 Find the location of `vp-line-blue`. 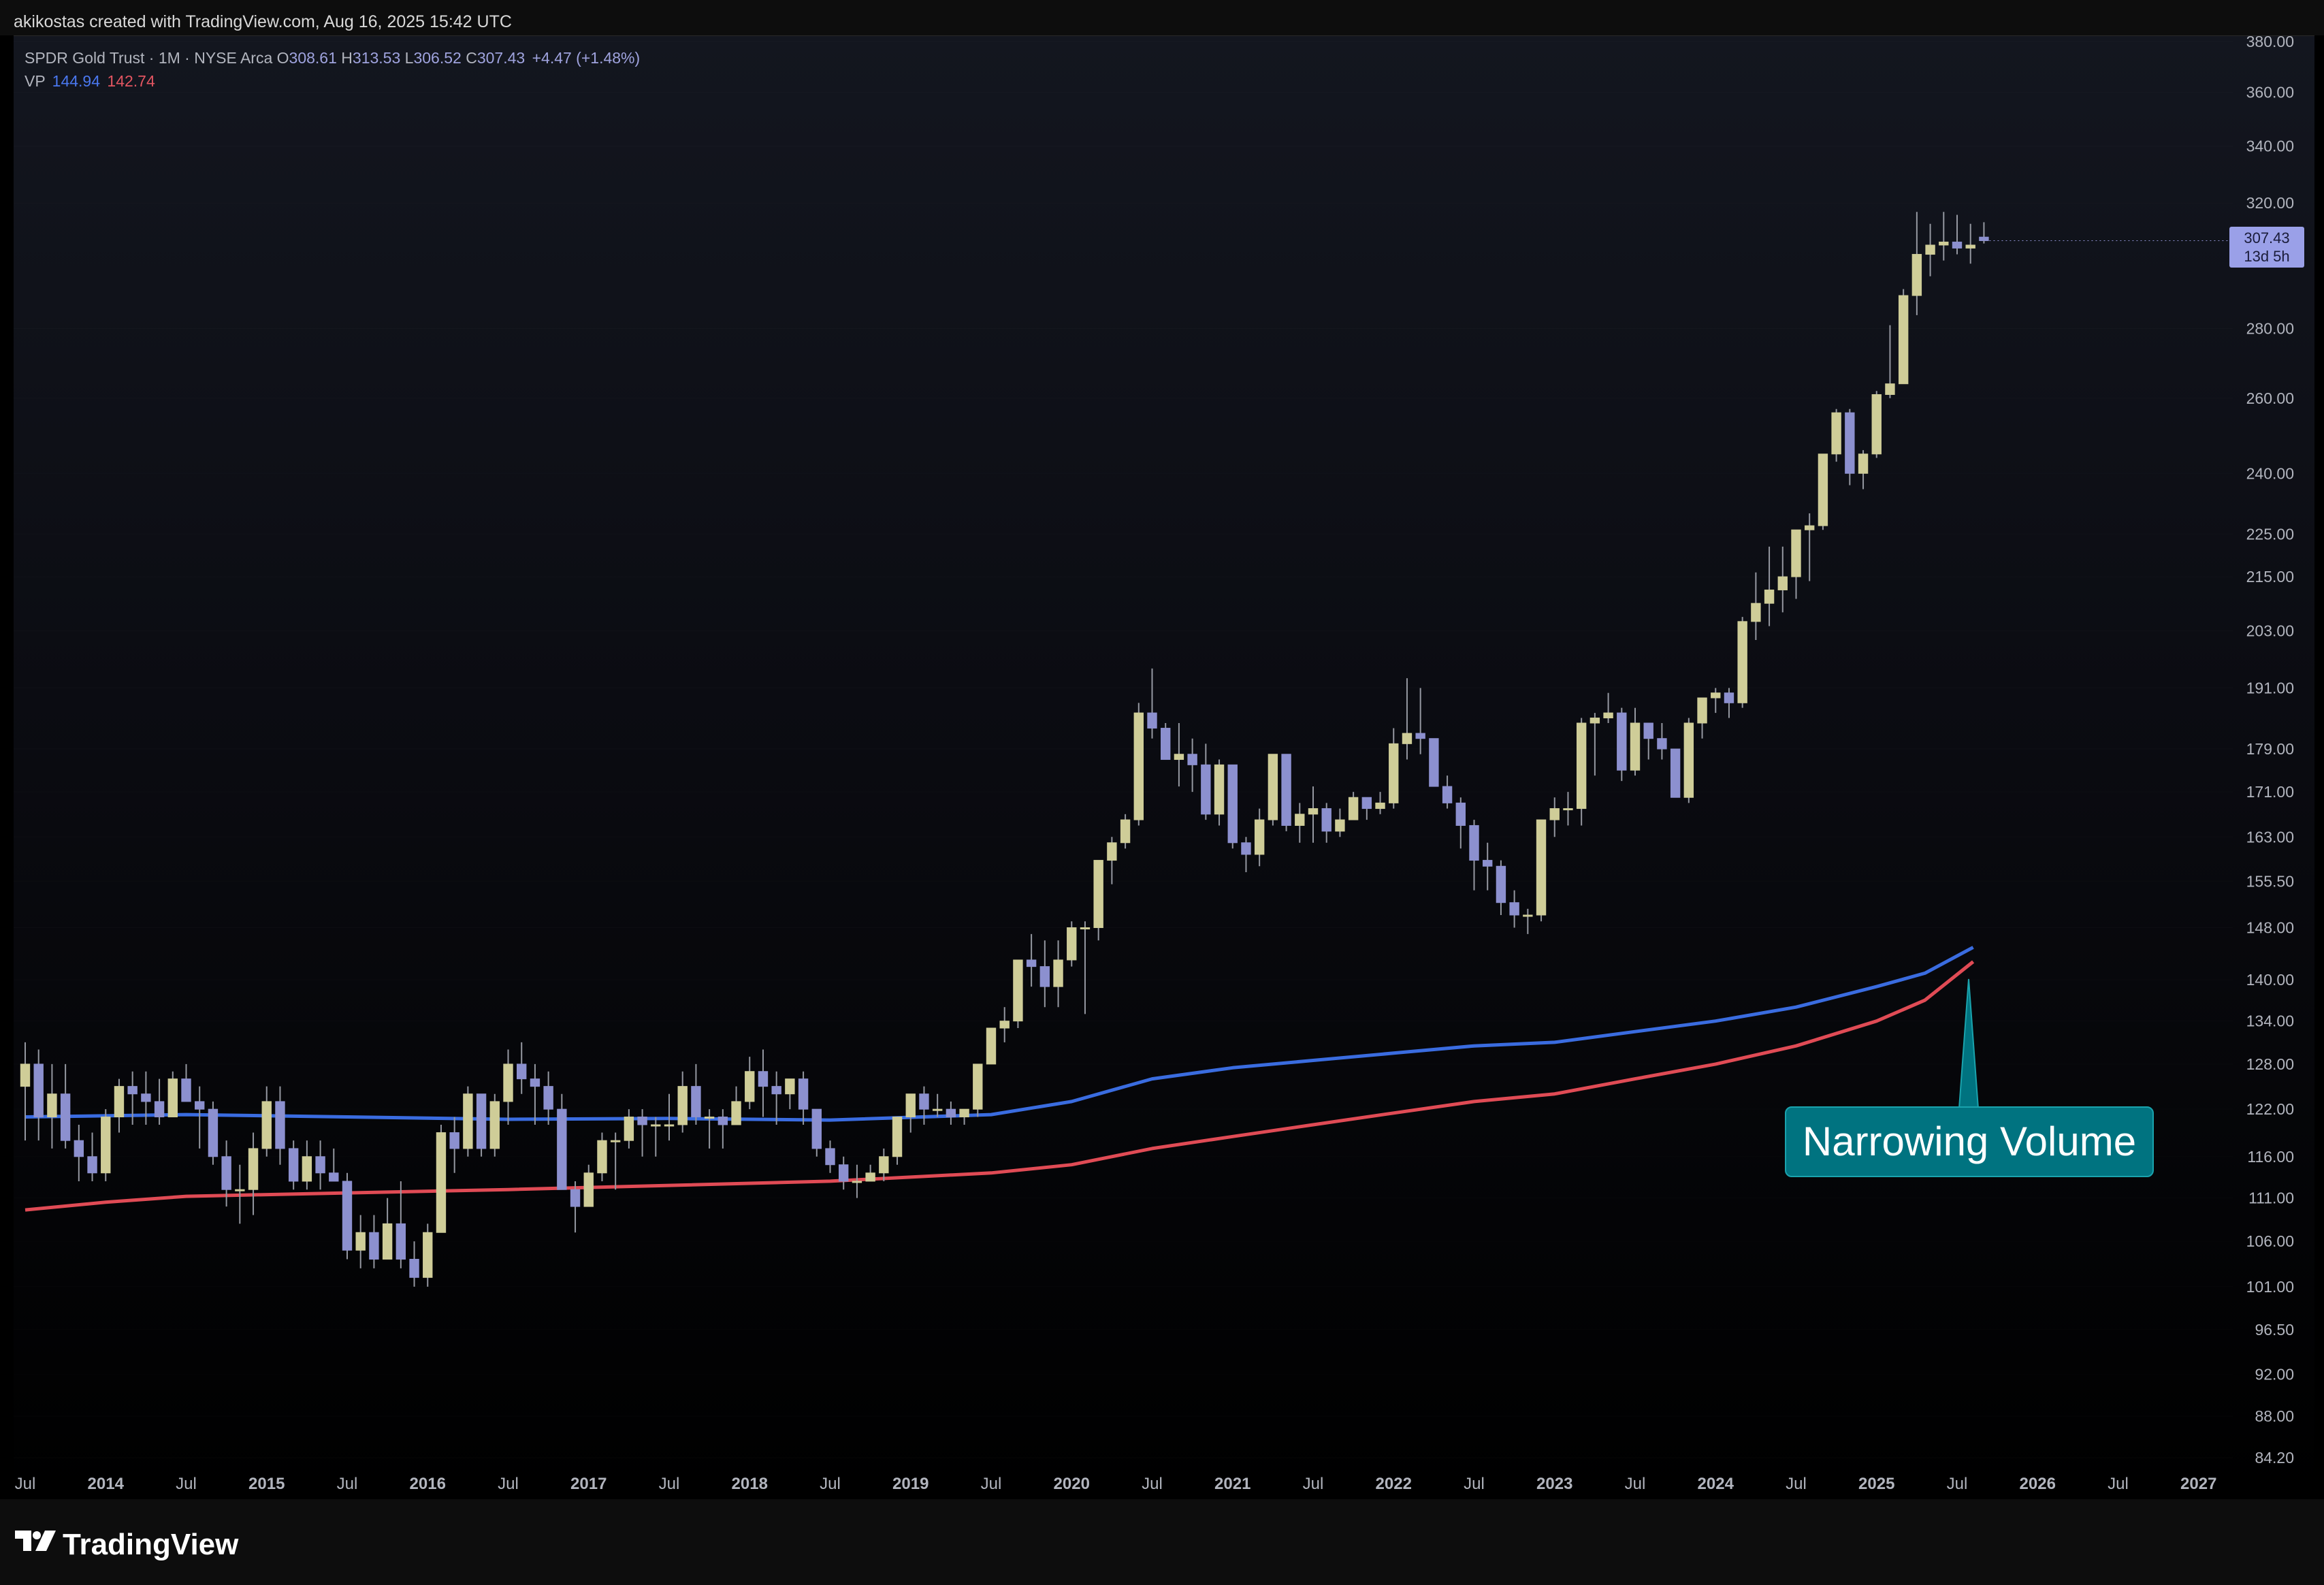

vp-line-blue is located at coordinates (999, 1034).